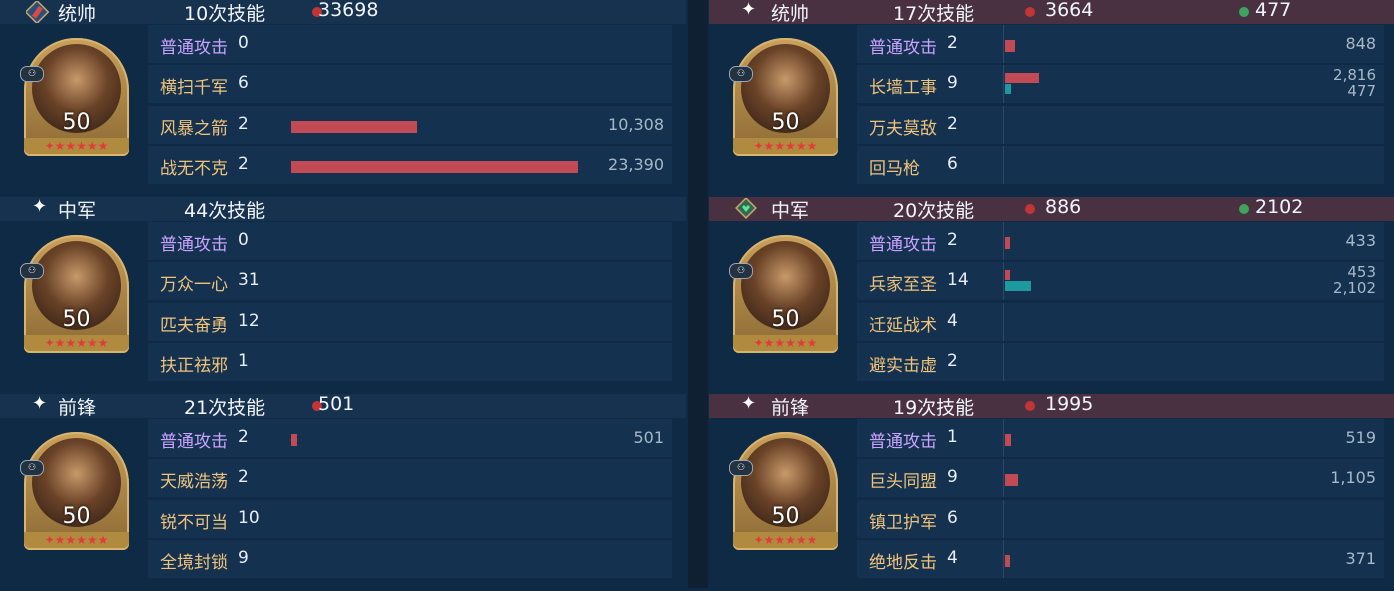 The height and width of the screenshot is (591, 1394). Describe the element at coordinates (194, 88) in the screenshot. I see `skill-name: 横扫千军` at that location.